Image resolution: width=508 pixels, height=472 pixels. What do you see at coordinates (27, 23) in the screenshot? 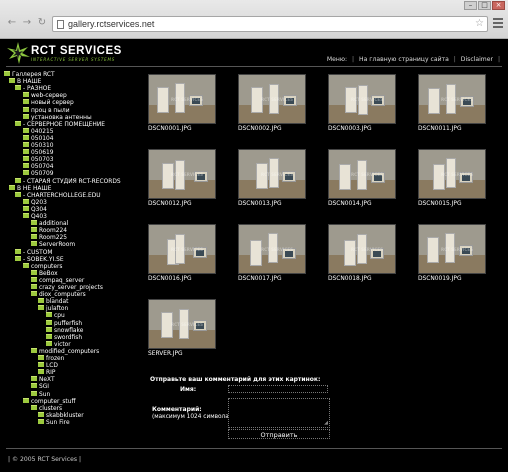
I see `forward-arrow-icon: →` at bounding box center [27, 23].